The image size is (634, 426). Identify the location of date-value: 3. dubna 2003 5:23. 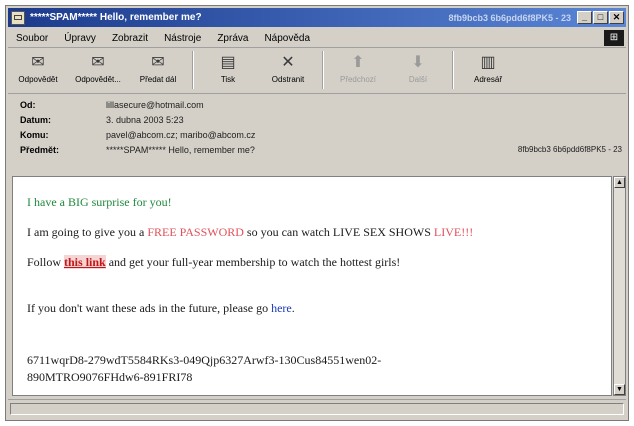
(145, 119).